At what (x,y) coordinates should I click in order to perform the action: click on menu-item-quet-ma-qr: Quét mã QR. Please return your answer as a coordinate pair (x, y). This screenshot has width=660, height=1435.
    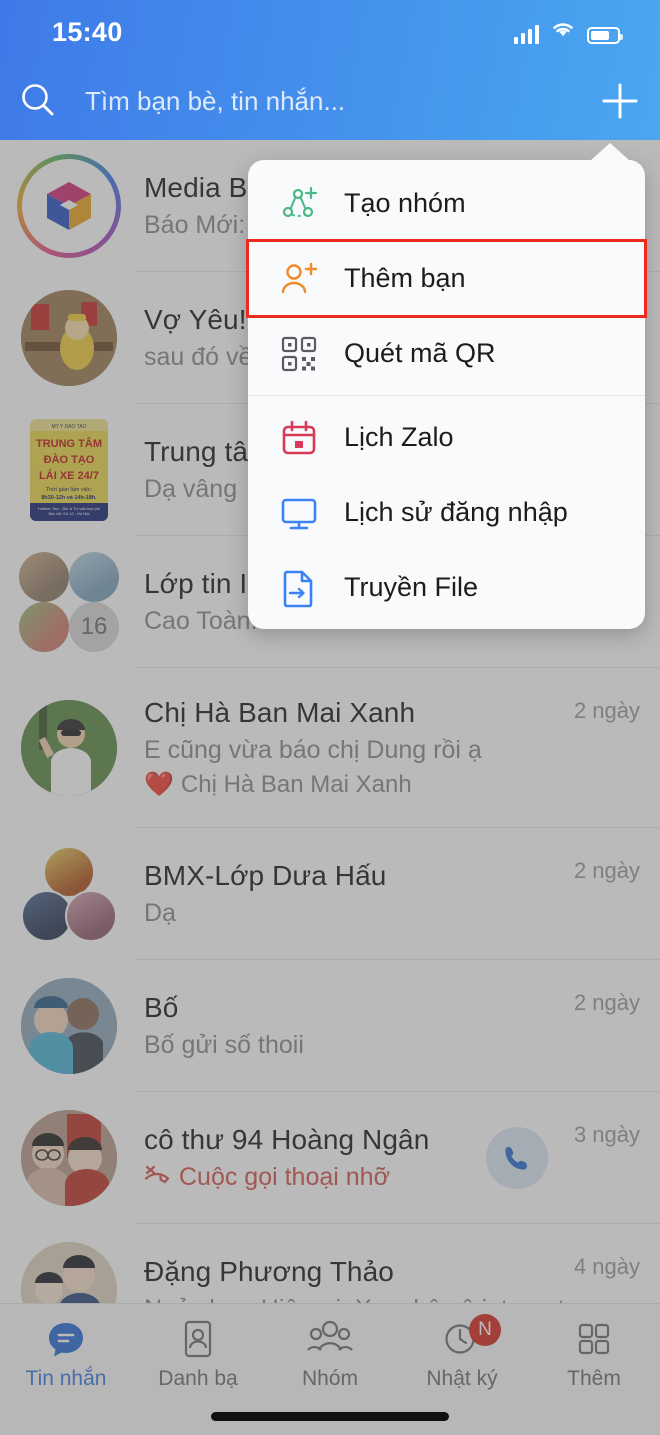
    Looking at the image, I should click on (446, 353).